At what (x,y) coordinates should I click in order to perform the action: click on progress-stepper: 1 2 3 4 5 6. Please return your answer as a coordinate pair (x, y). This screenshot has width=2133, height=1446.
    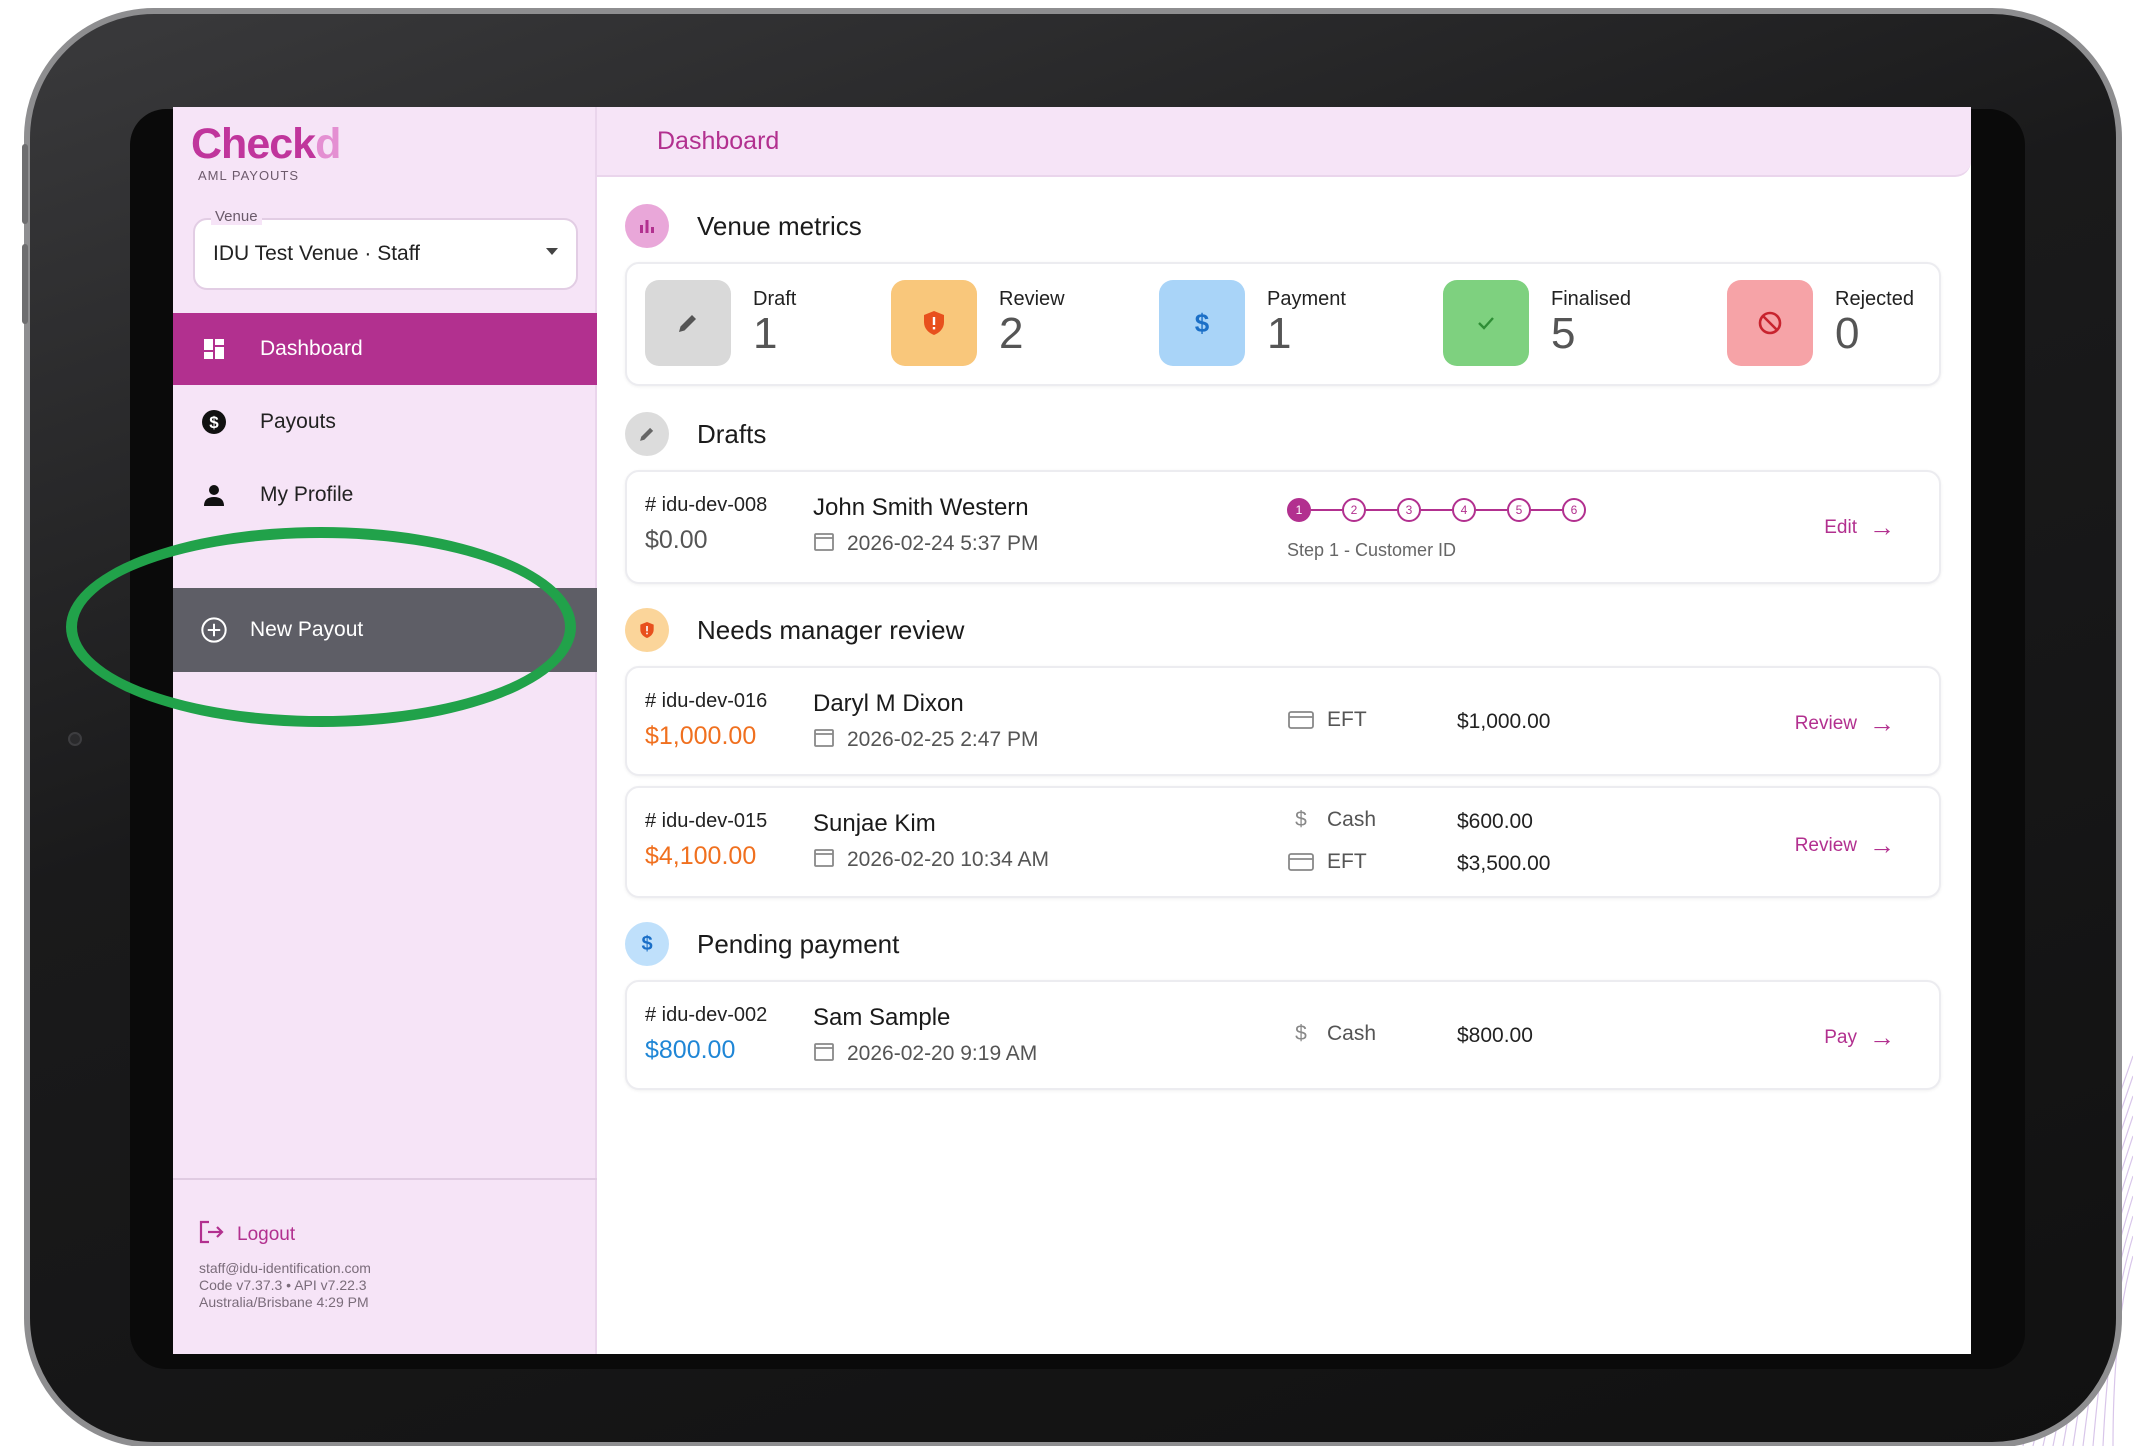
    Looking at the image, I should click on (1436, 510).